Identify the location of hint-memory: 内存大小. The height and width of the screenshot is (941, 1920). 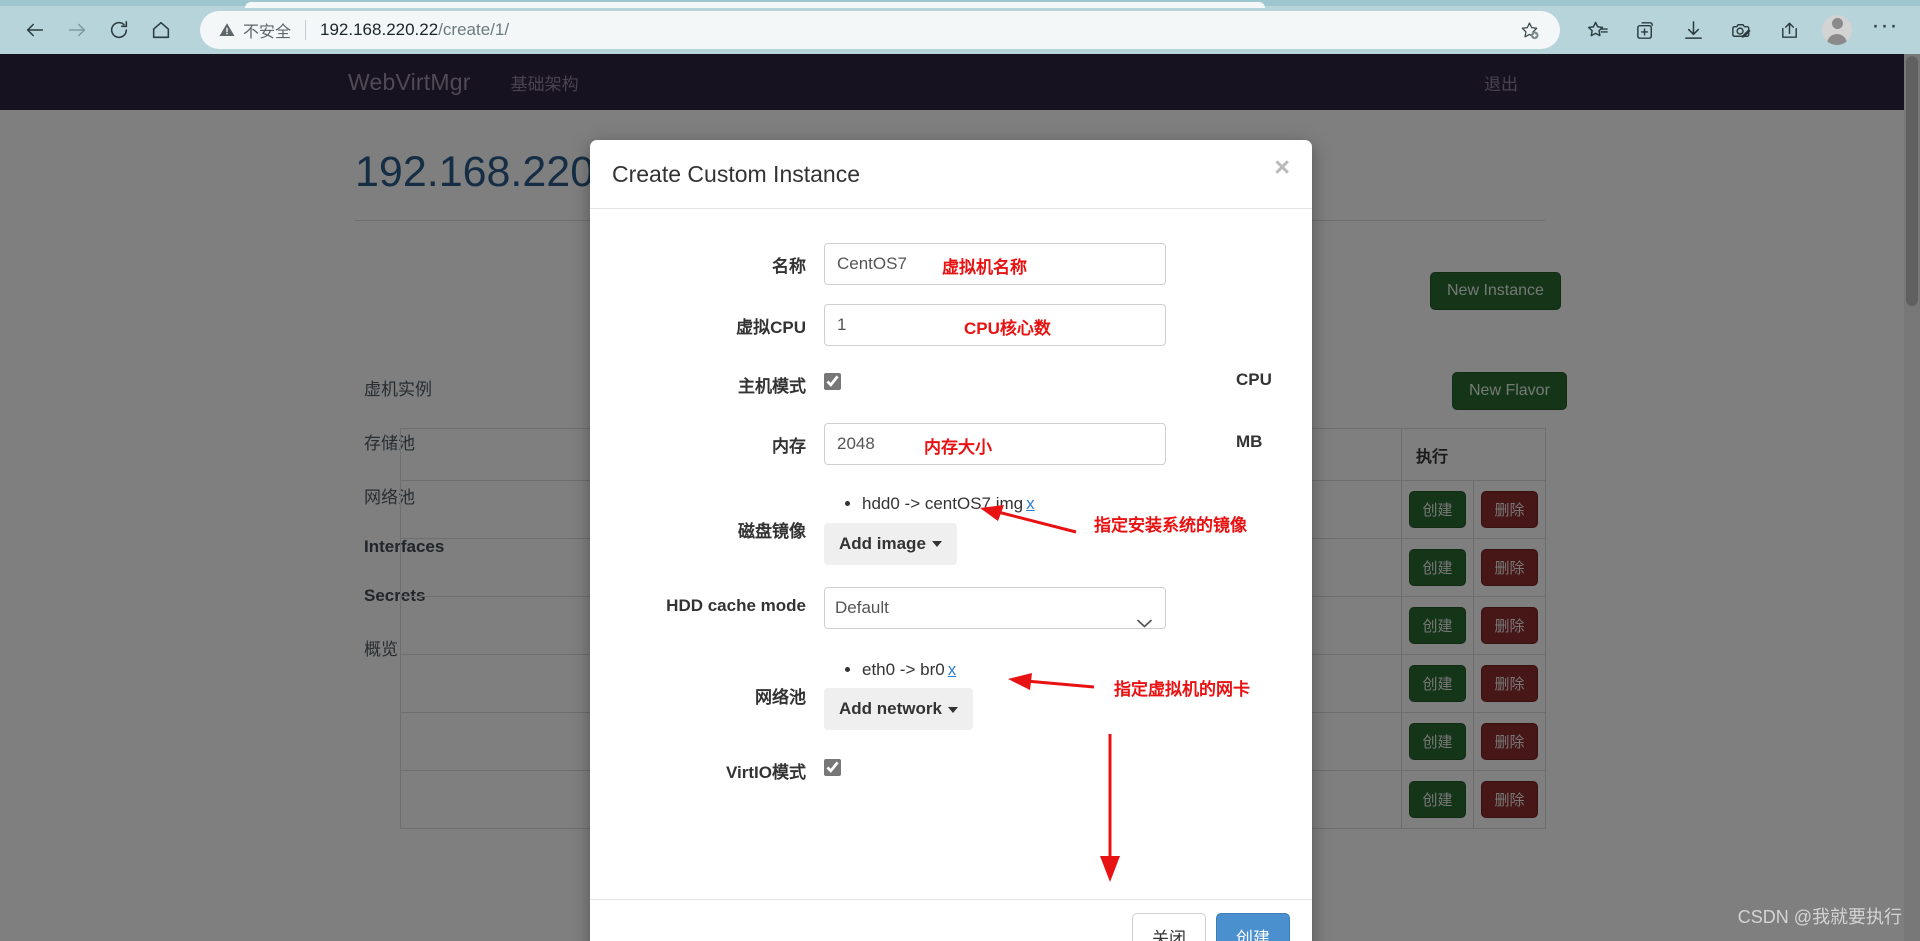
(958, 447).